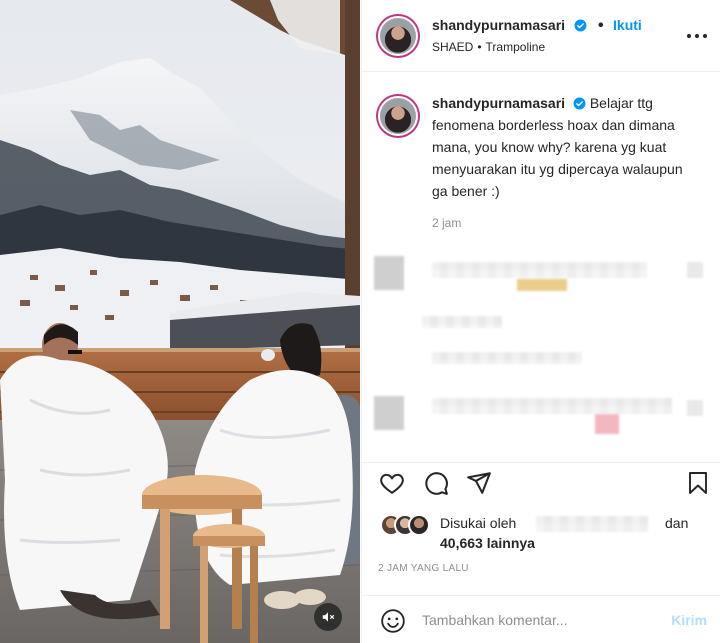 This screenshot has width=720, height=643. I want to click on emoji-icon, so click(393, 621).